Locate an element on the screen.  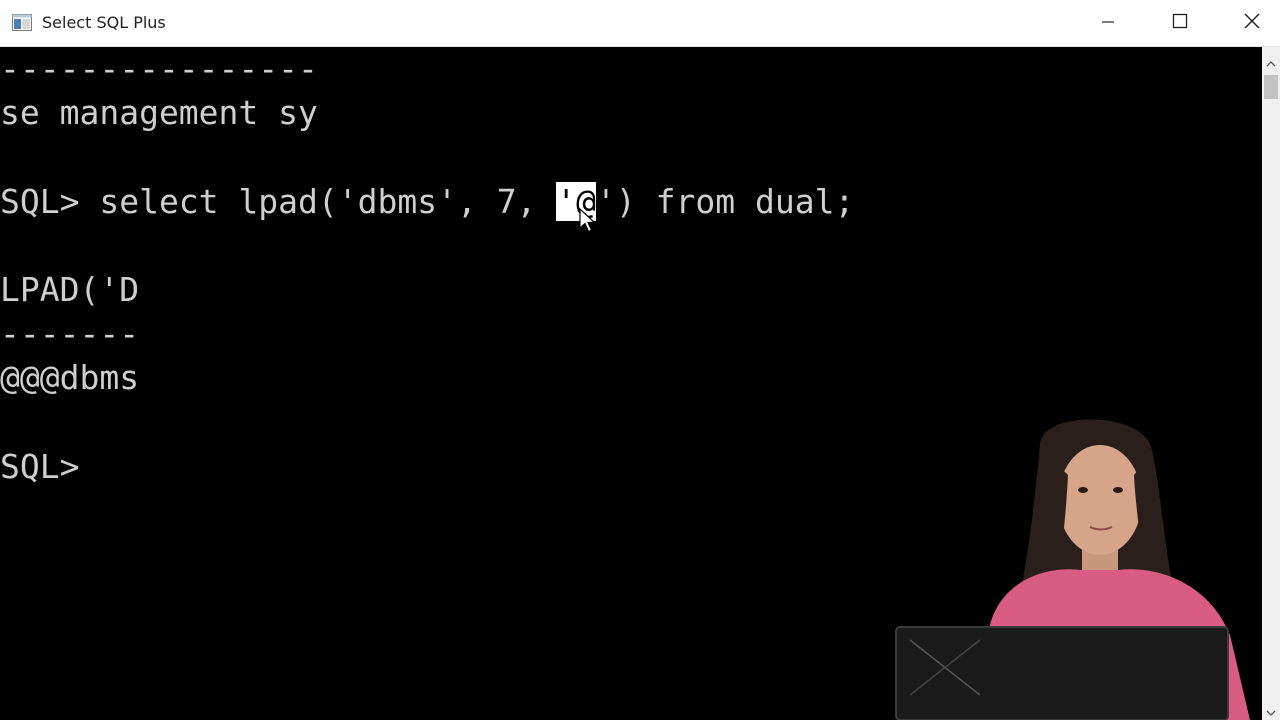
scroll-down-button is located at coordinates (1271, 710).